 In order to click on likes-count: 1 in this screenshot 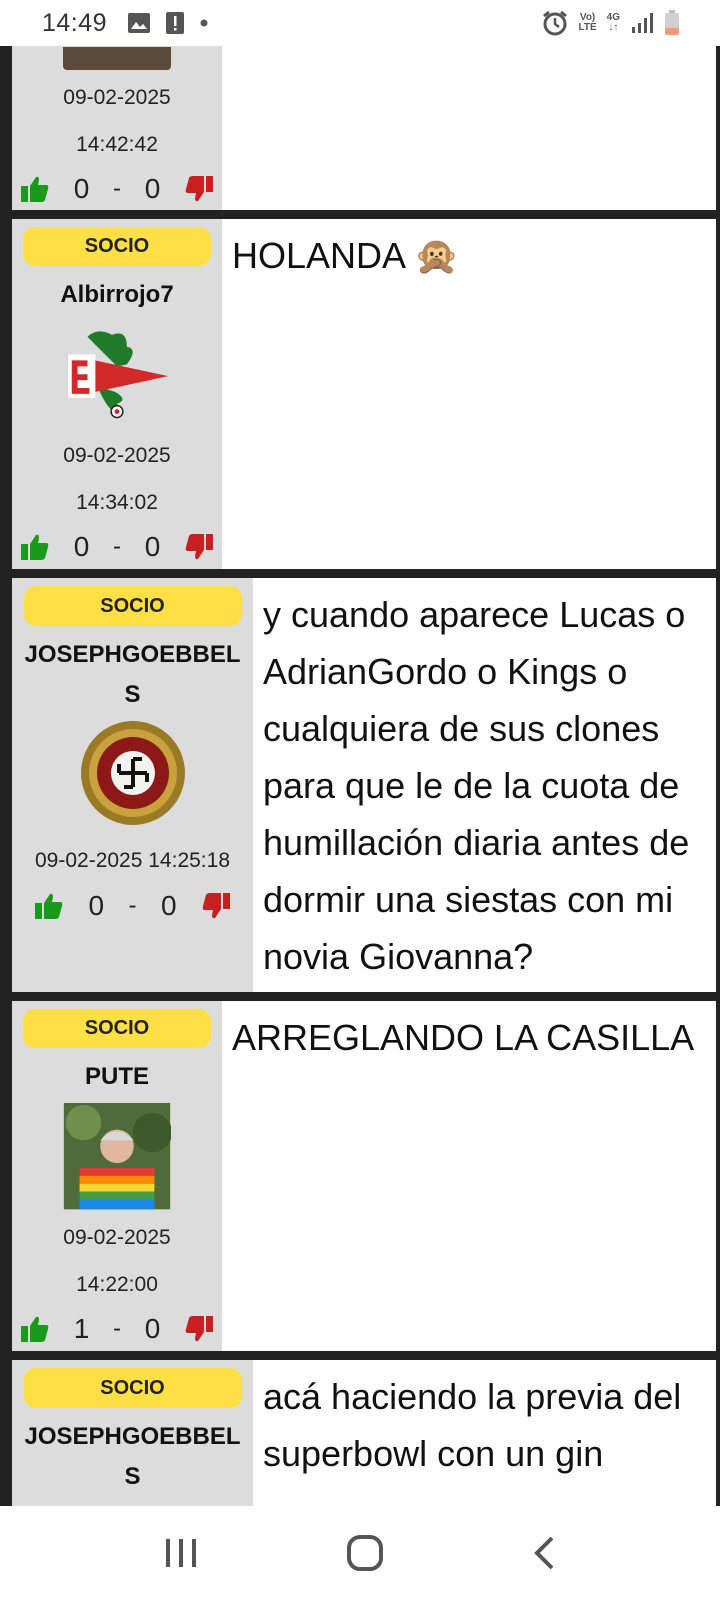, I will do `click(81, 1329)`.